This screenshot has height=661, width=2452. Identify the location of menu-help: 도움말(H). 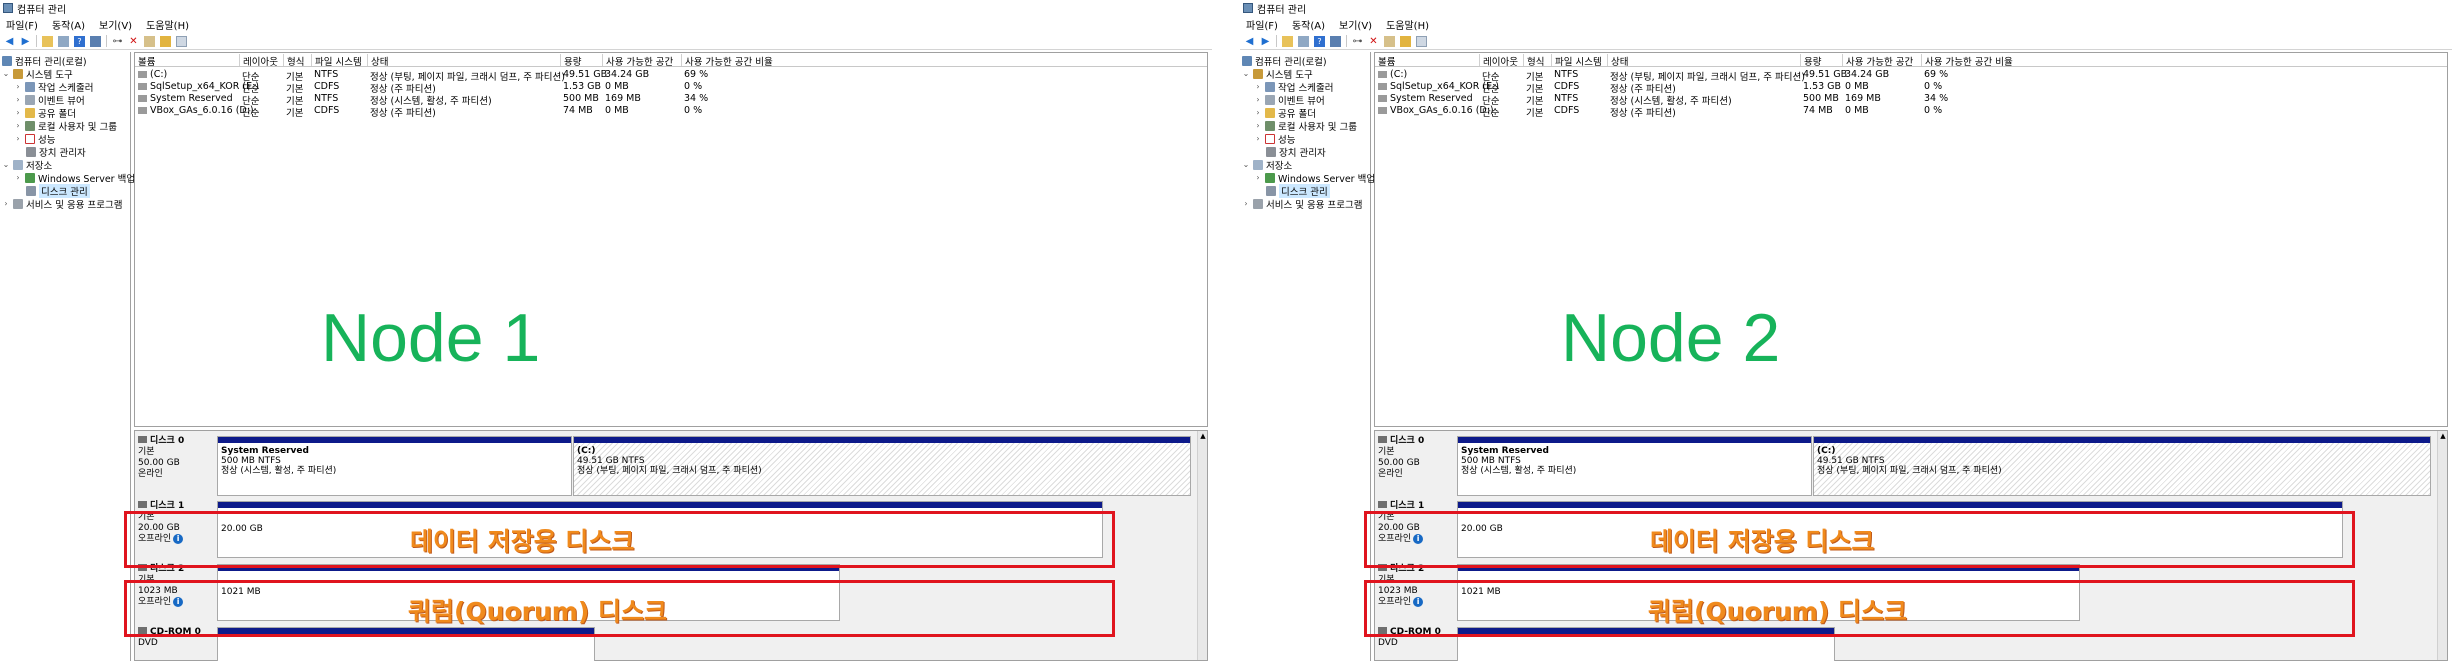
(1407, 24).